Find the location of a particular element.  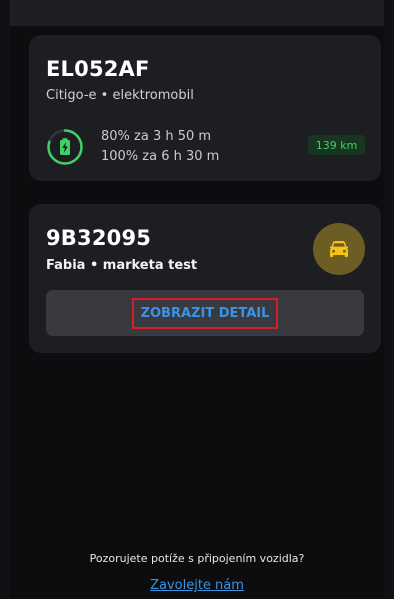

charge-estimate-100: 100% za 6 h 30 m is located at coordinates (160, 156).